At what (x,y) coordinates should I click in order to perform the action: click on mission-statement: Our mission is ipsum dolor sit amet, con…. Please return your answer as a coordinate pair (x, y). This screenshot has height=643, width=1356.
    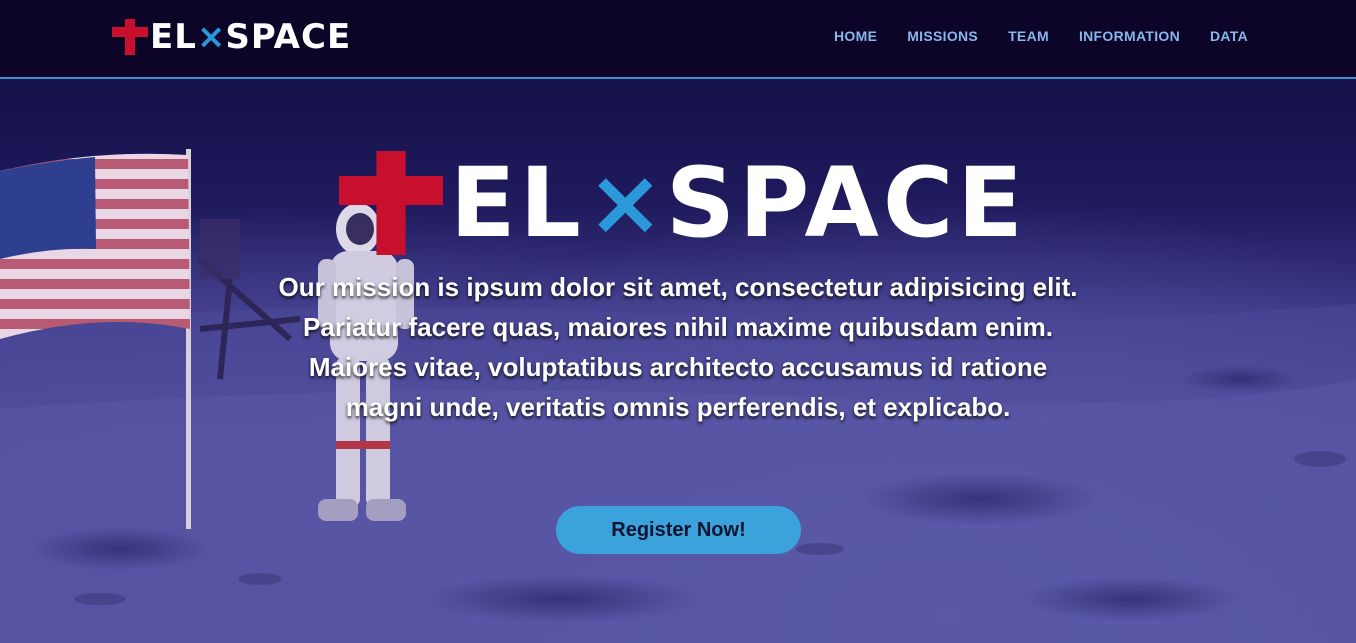
    Looking at the image, I should click on (678, 347).